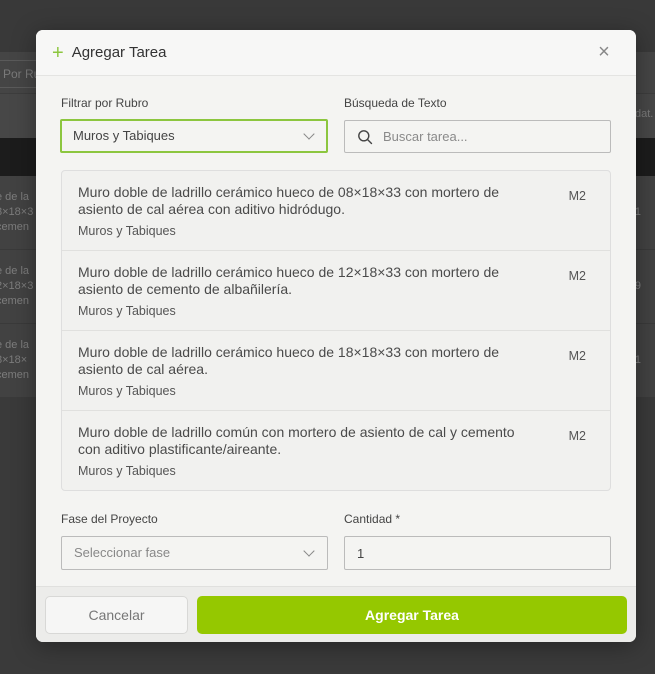 This screenshot has width=655, height=674. I want to click on category-select-value: Muros y Tabiques, so click(124, 135).